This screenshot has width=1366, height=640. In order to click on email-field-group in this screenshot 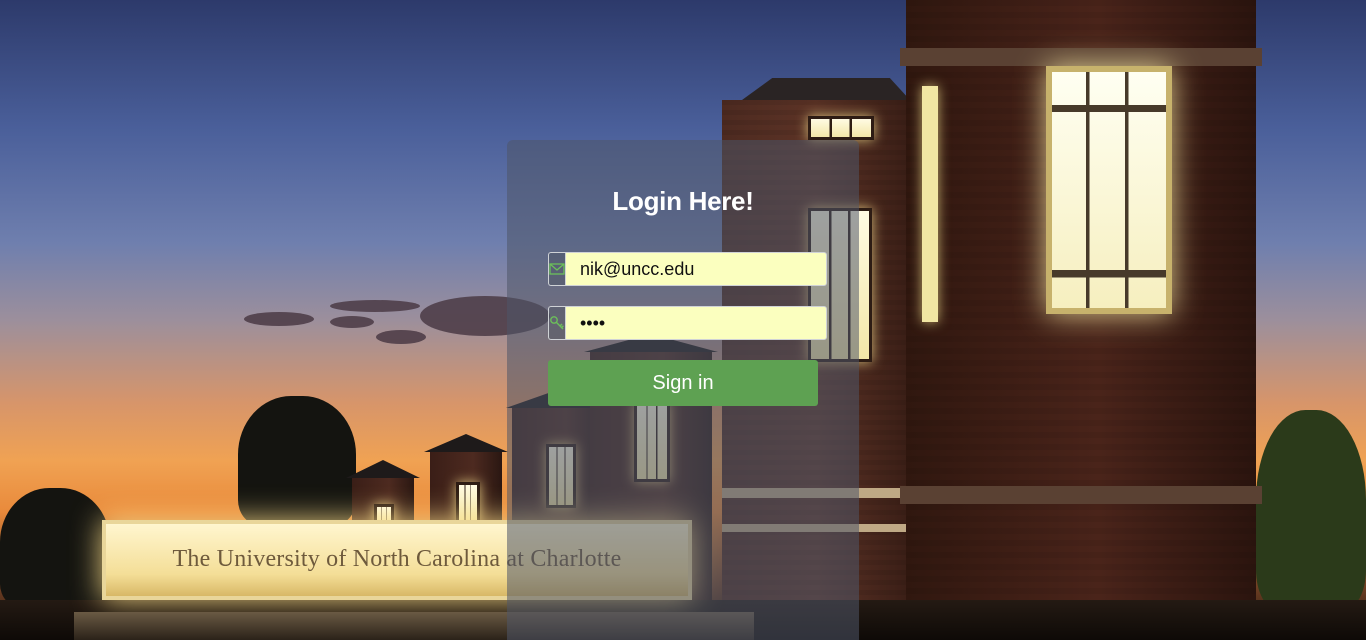, I will do `click(687, 269)`.